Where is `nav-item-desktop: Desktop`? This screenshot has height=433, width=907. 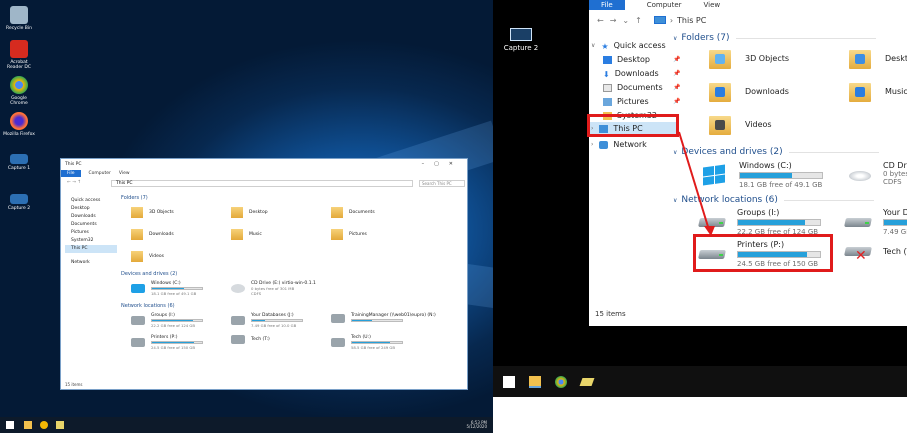
nav-item-desktop: Desktop is located at coordinates (91, 209).